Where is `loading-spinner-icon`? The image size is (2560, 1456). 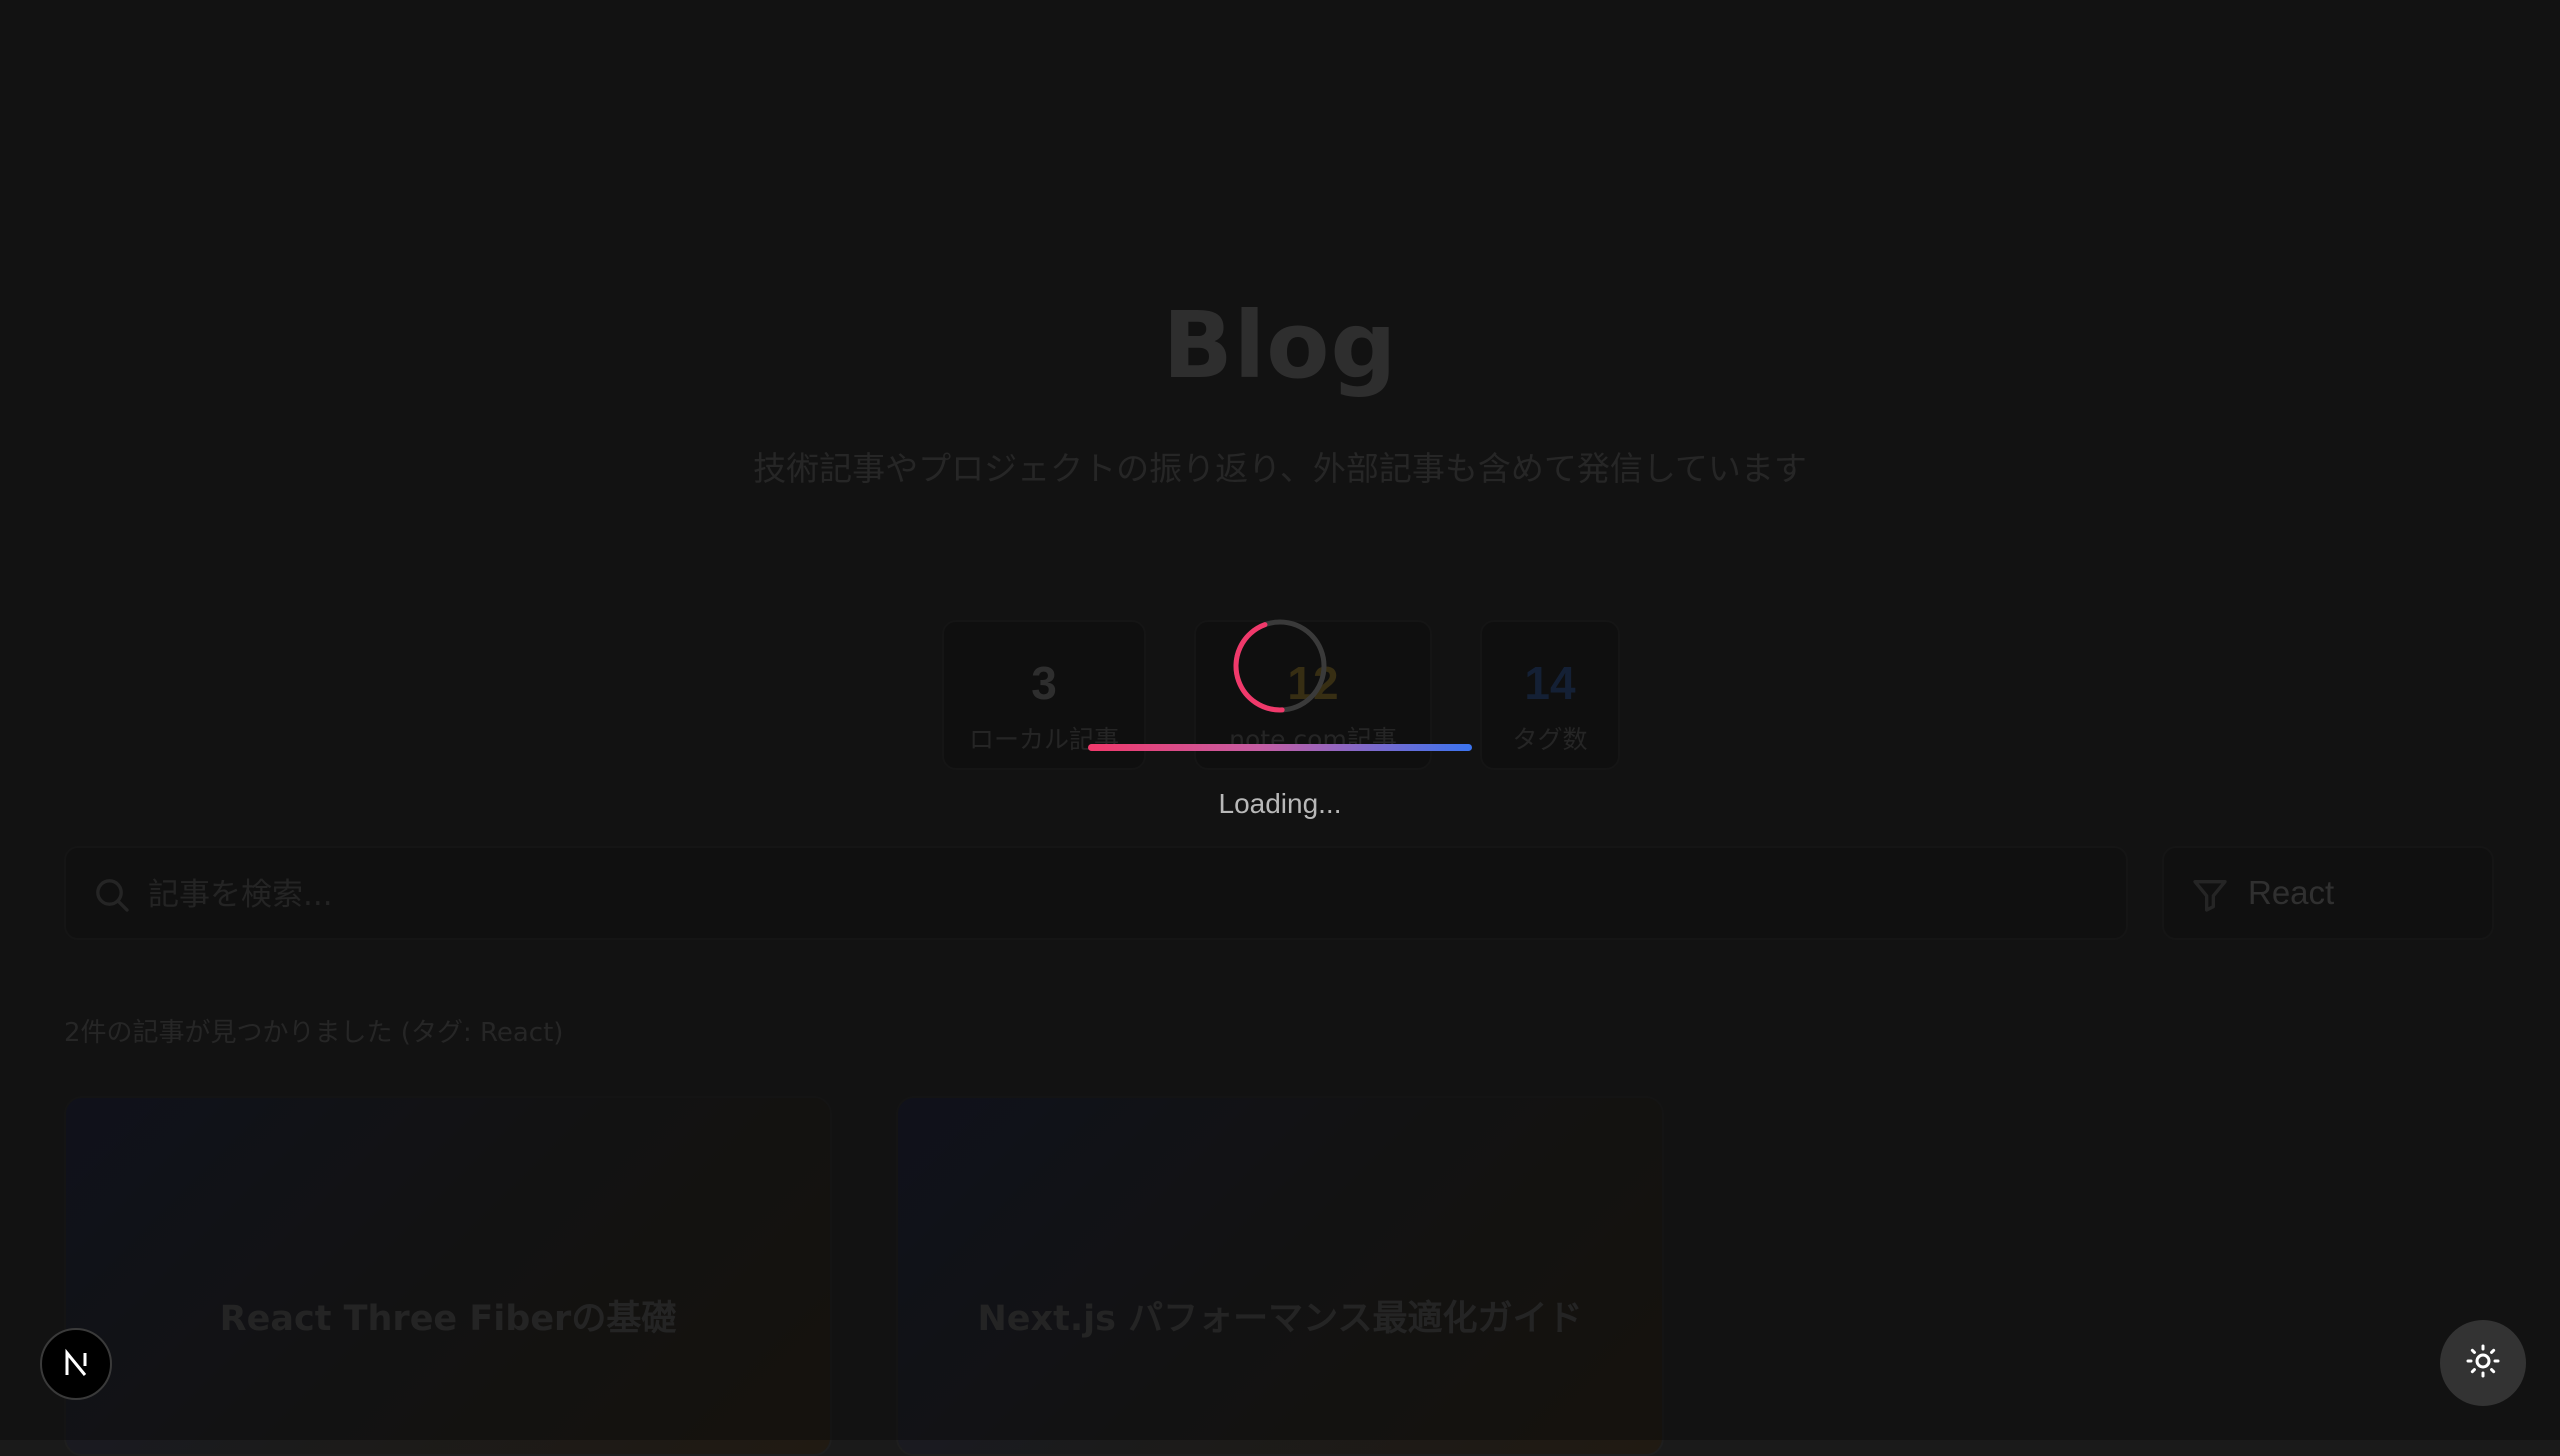
loading-spinner-icon is located at coordinates (1280, 668).